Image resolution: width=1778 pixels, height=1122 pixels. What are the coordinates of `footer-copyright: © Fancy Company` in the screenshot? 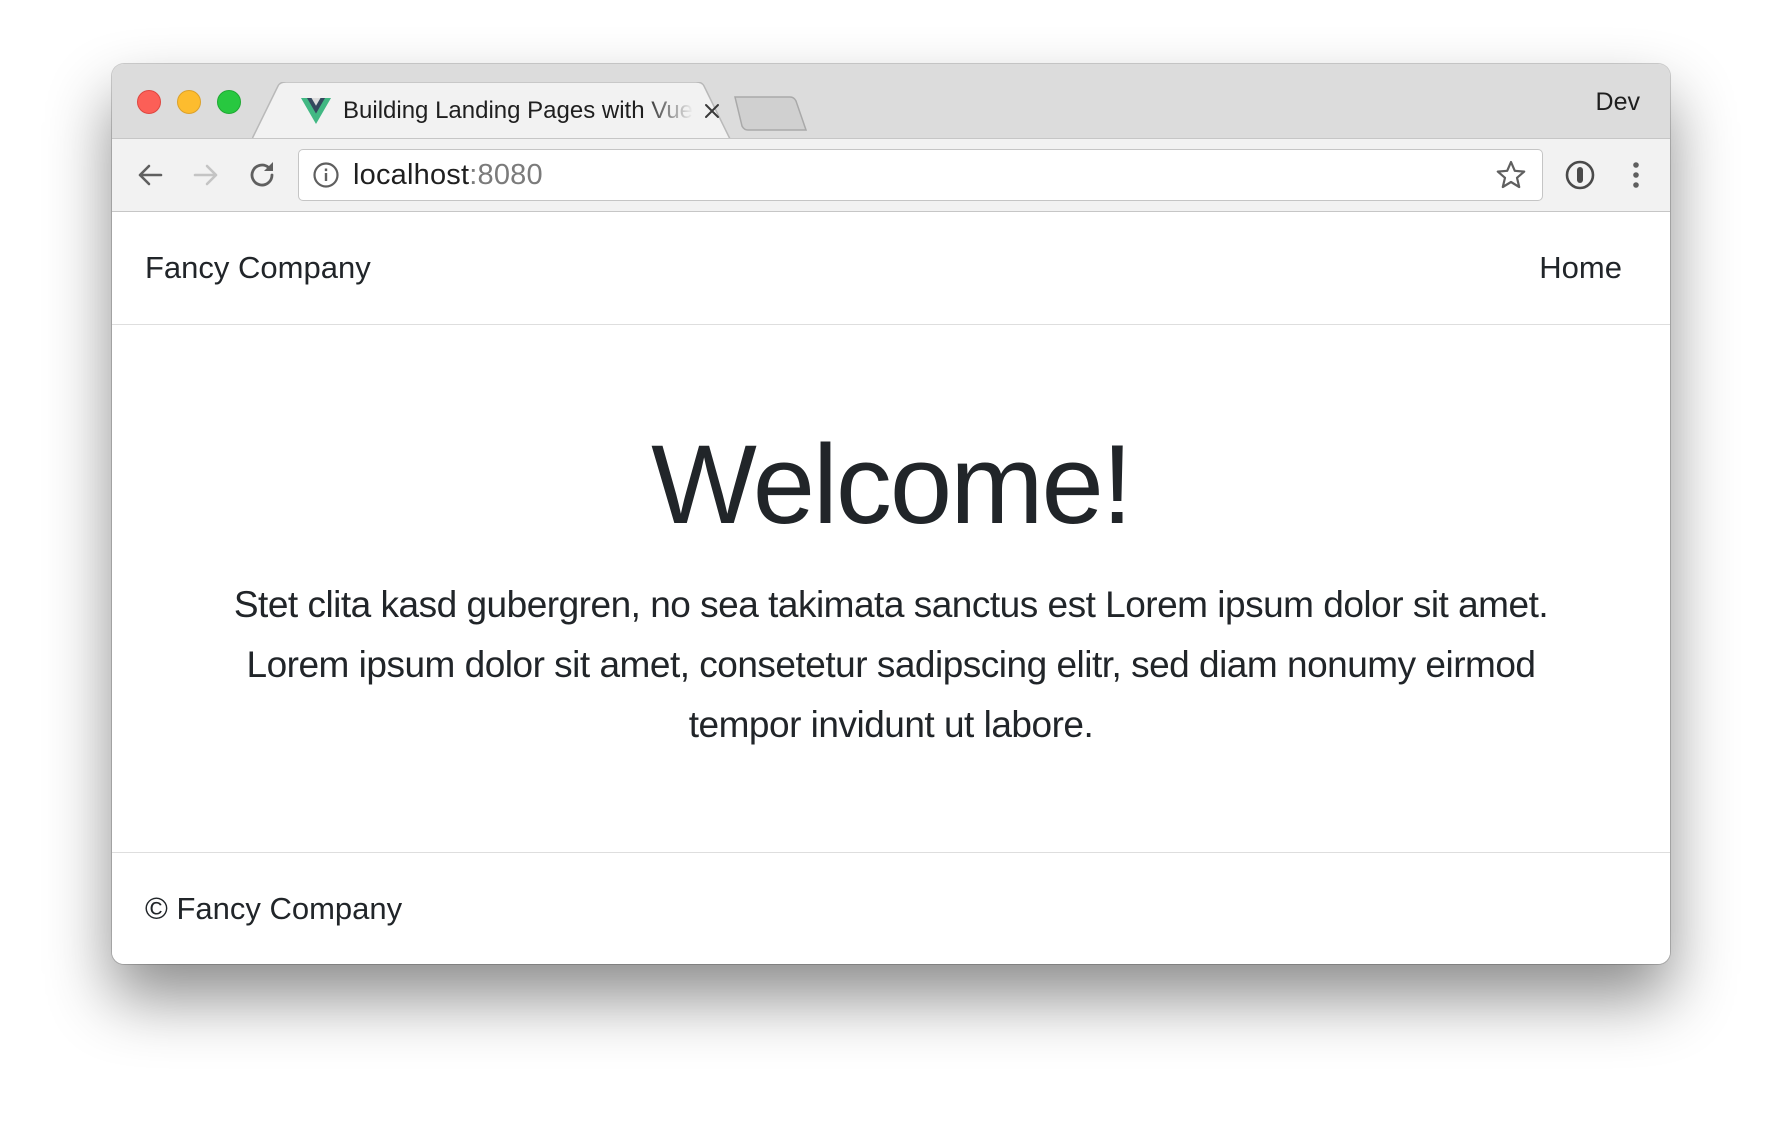 It's located at (274, 908).